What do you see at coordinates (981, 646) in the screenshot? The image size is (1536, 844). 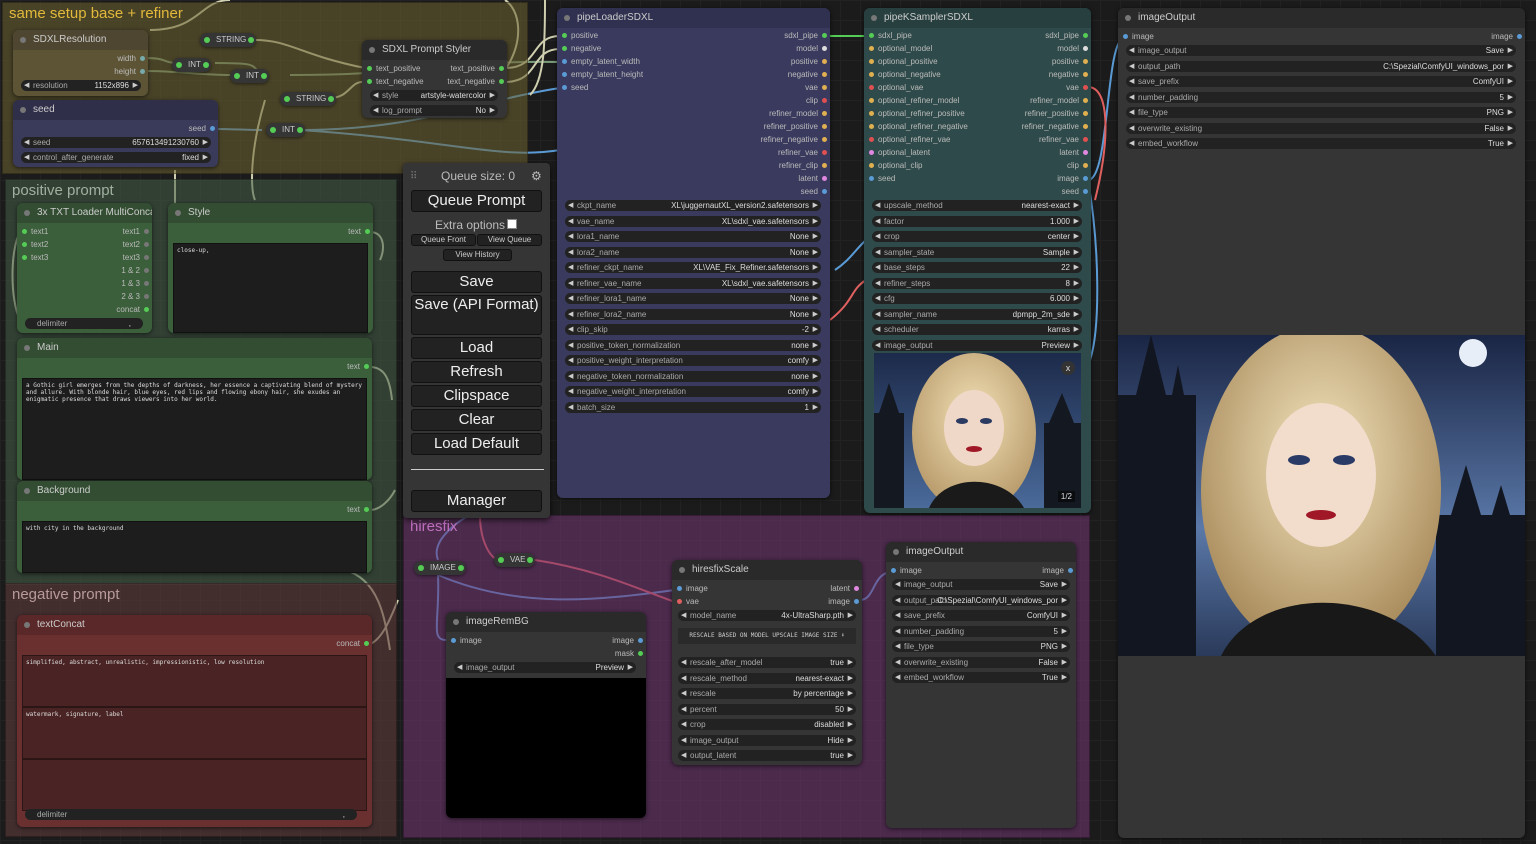 I see `image-output-widget-4: ◀ file_type PNG ▶` at bounding box center [981, 646].